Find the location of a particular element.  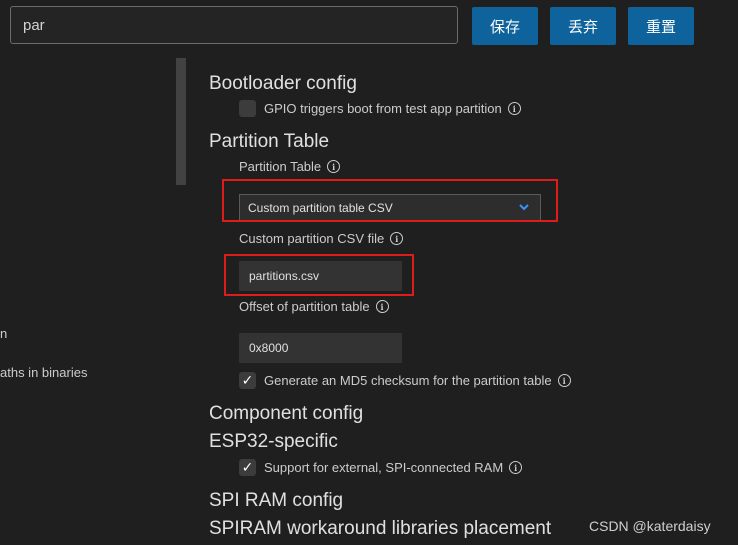

custom-csv-label: Custom partition CSV file i is located at coordinates (321, 238).